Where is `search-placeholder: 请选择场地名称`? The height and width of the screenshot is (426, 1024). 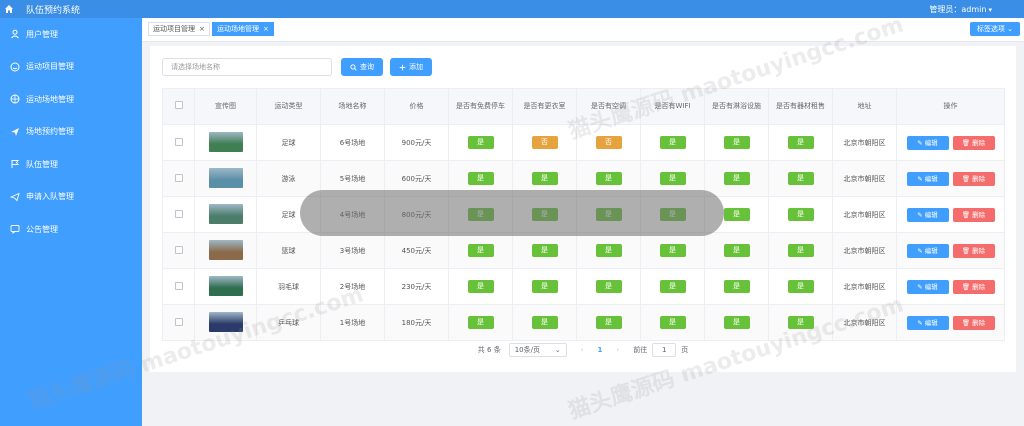
search-placeholder: 请选择场地名称 is located at coordinates (195, 67).